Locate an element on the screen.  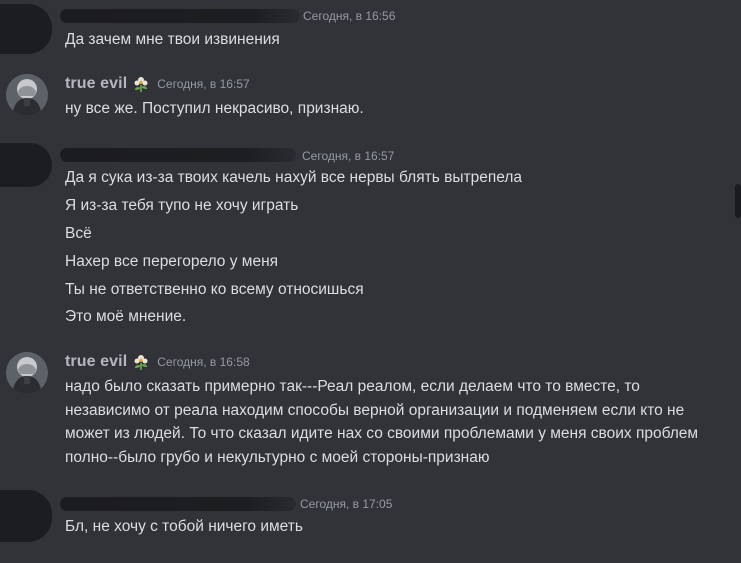
message-header: true evil Сегодня, в 16:57 is located at coordinates (157, 84).